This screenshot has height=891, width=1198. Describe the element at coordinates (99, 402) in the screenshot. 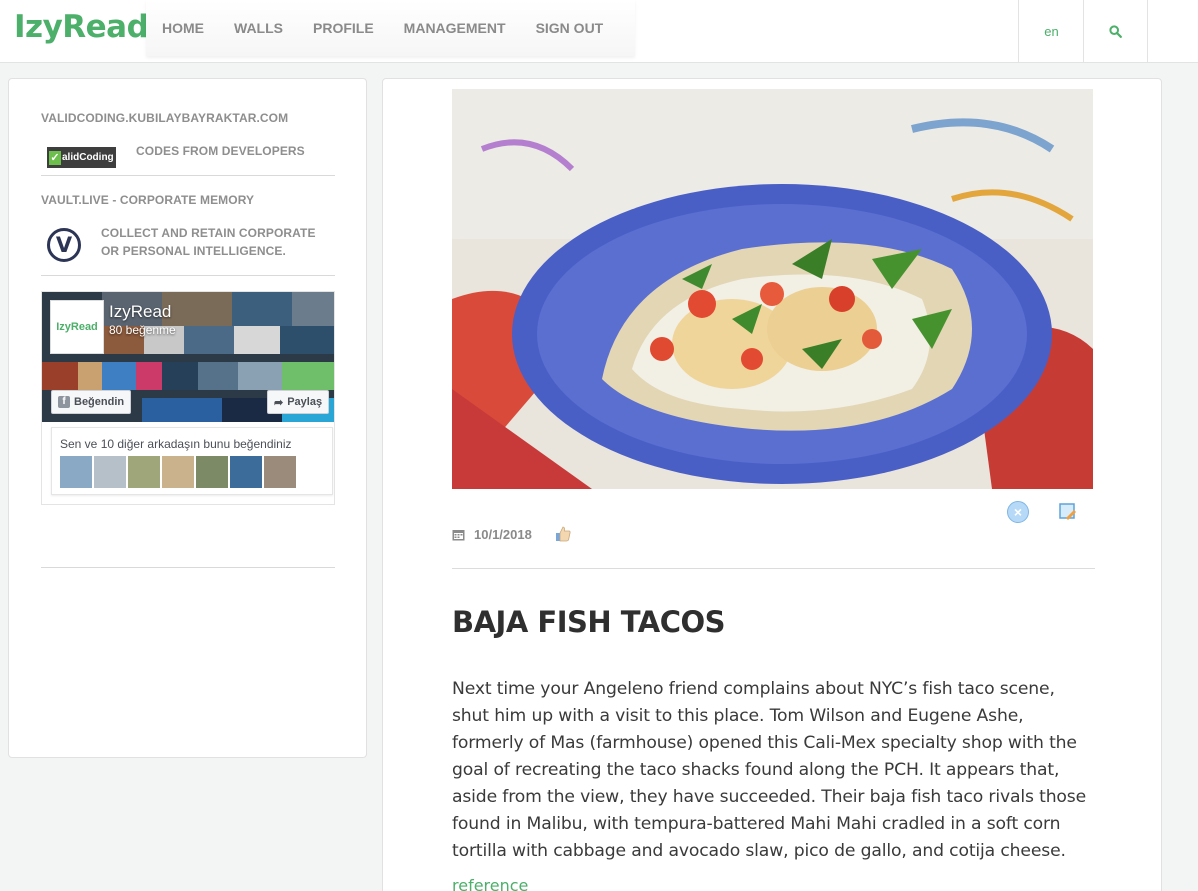

I see `facebook-like-label: Beğendin` at that location.